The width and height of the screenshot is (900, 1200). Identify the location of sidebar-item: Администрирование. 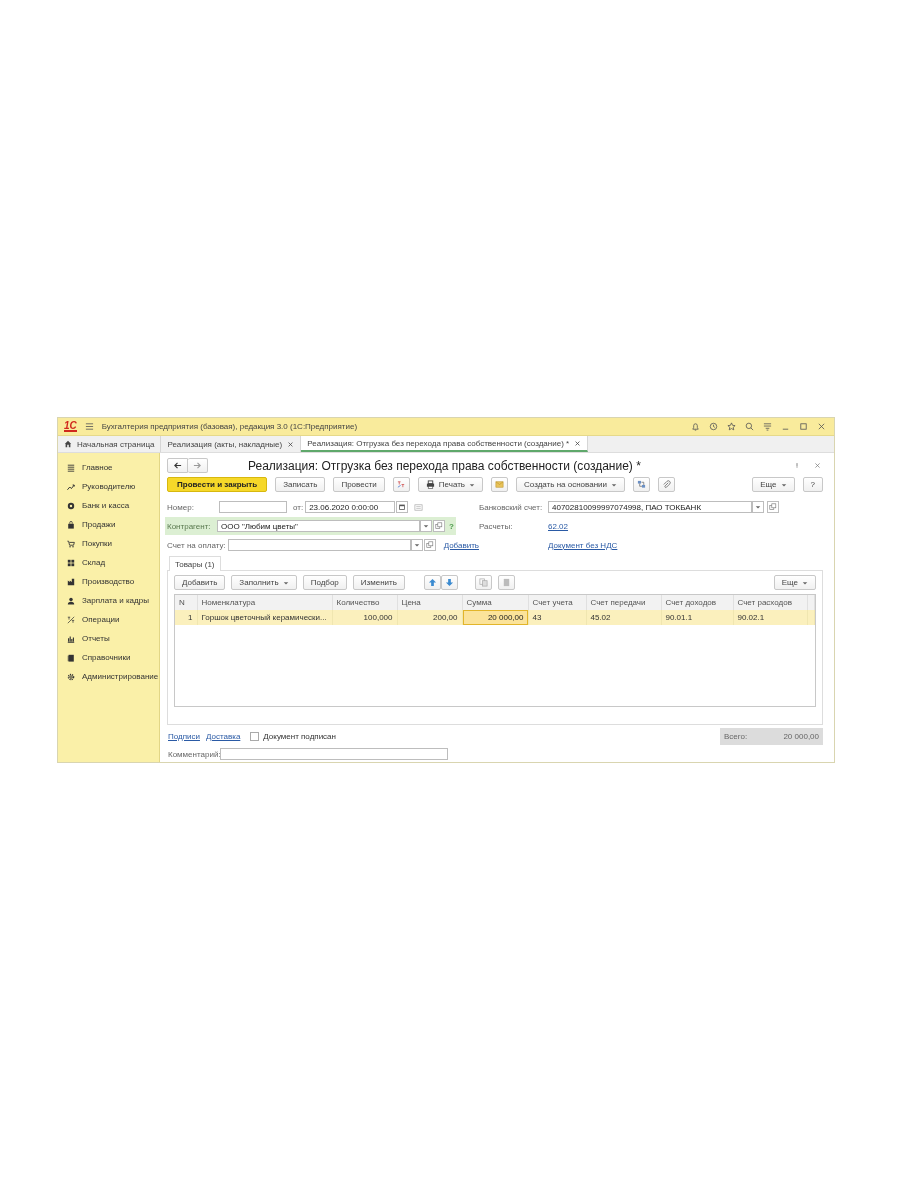
(120, 676).